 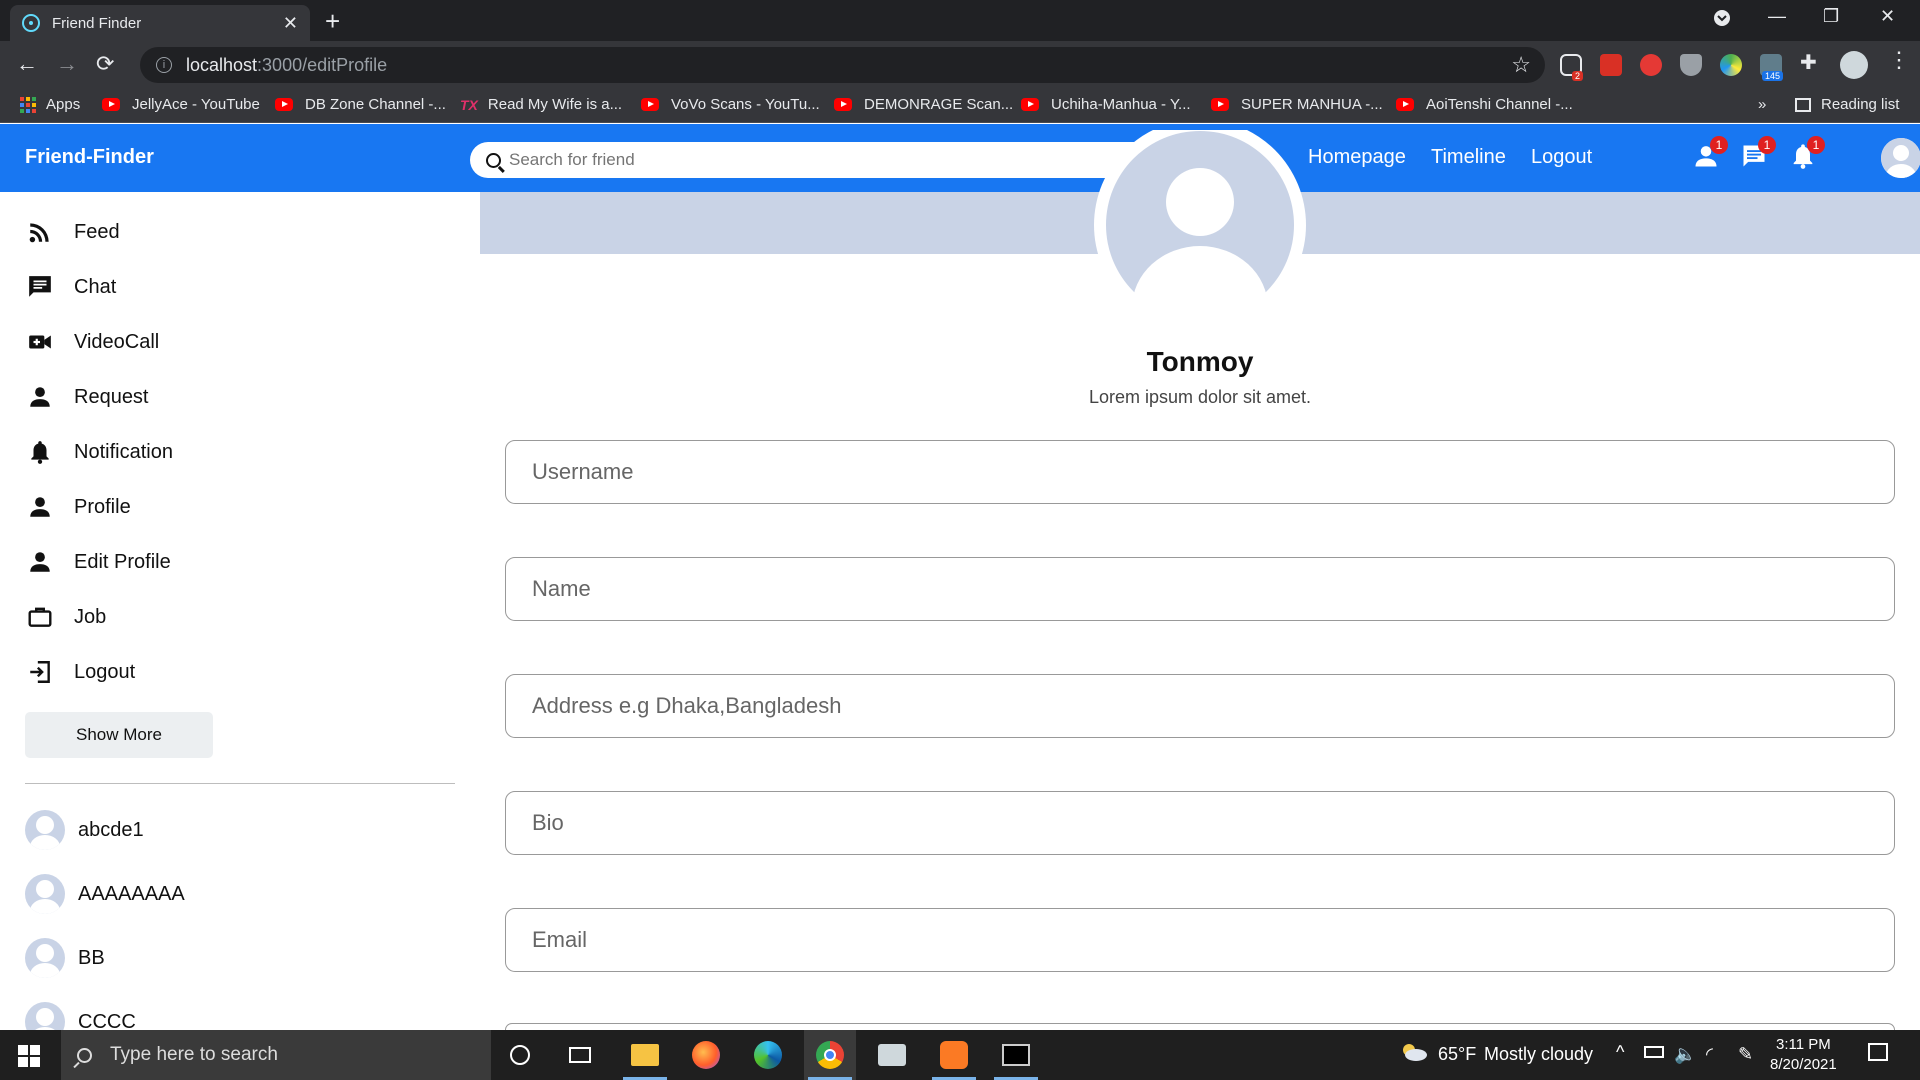 What do you see at coordinates (70, 287) in the screenshot?
I see `sidebar-item-chat: Chat` at bounding box center [70, 287].